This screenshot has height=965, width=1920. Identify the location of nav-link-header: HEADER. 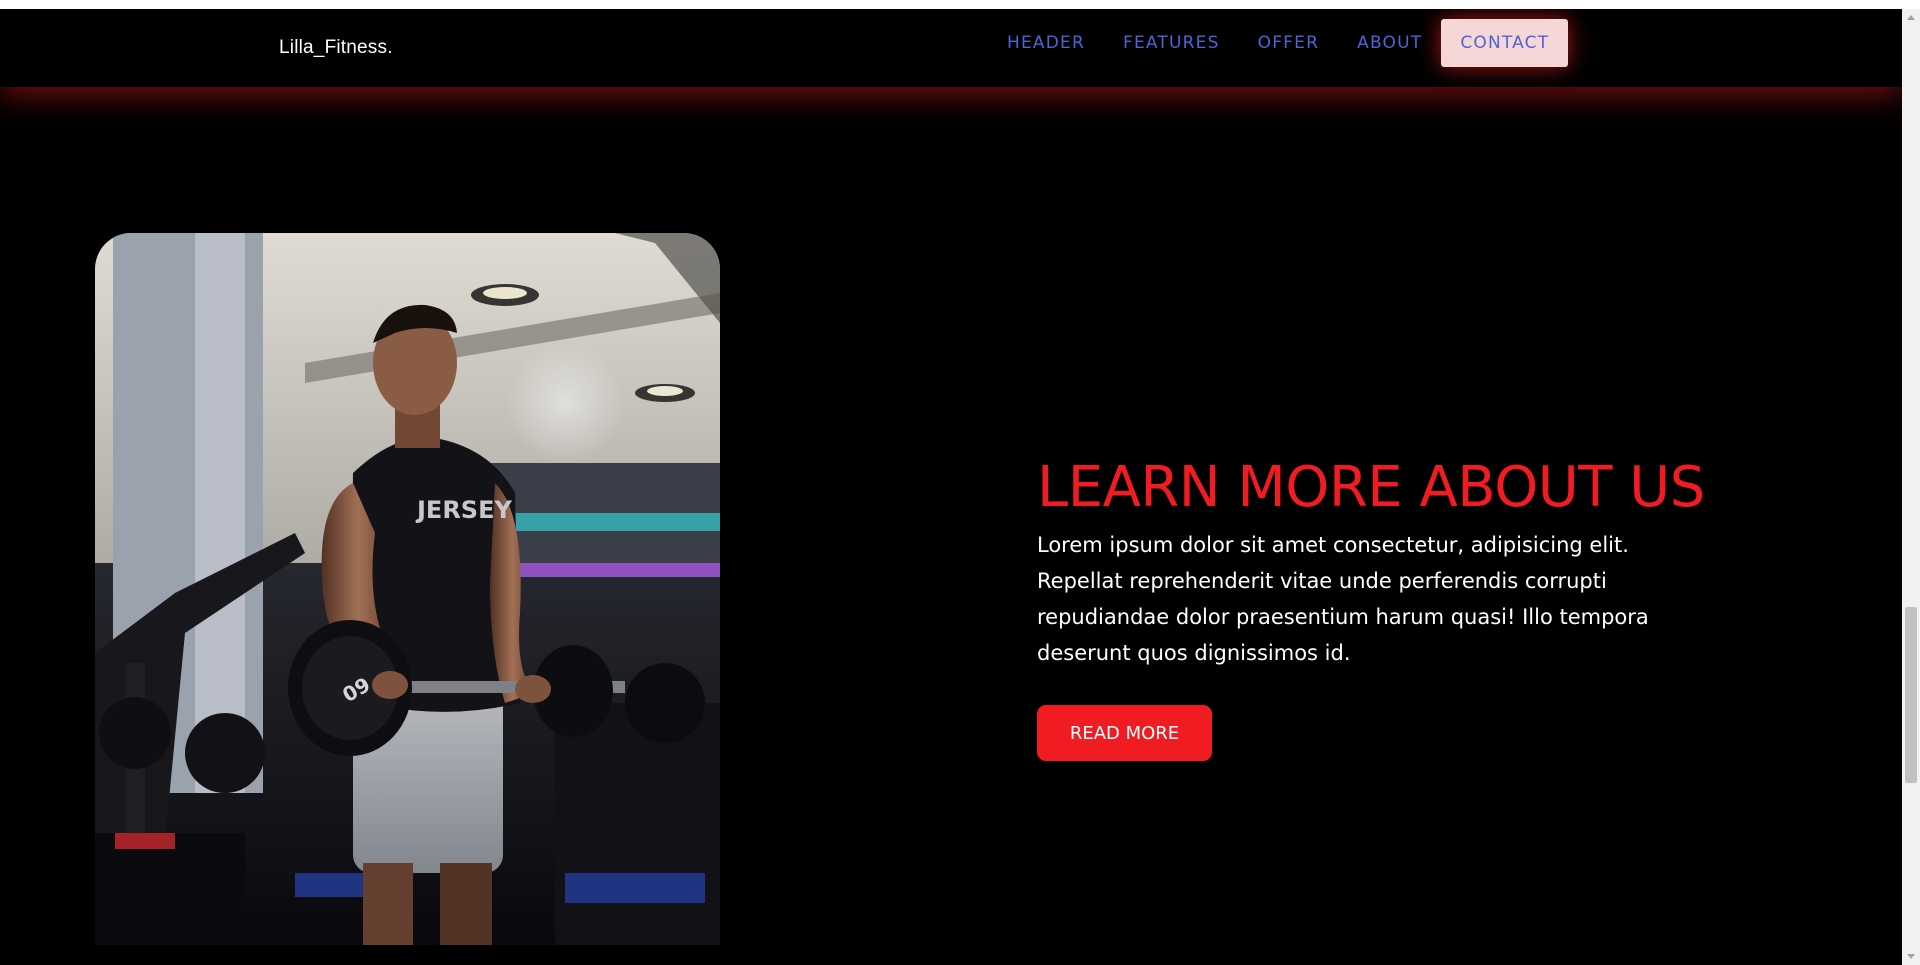
(1046, 43).